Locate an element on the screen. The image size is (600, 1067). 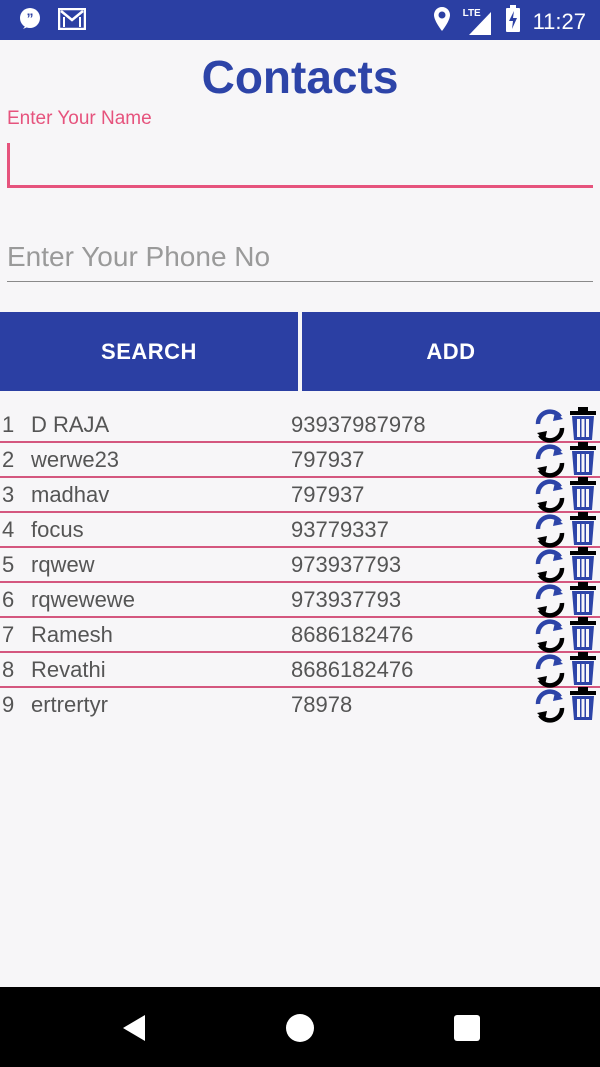
name-input is located at coordinates (300, 164).